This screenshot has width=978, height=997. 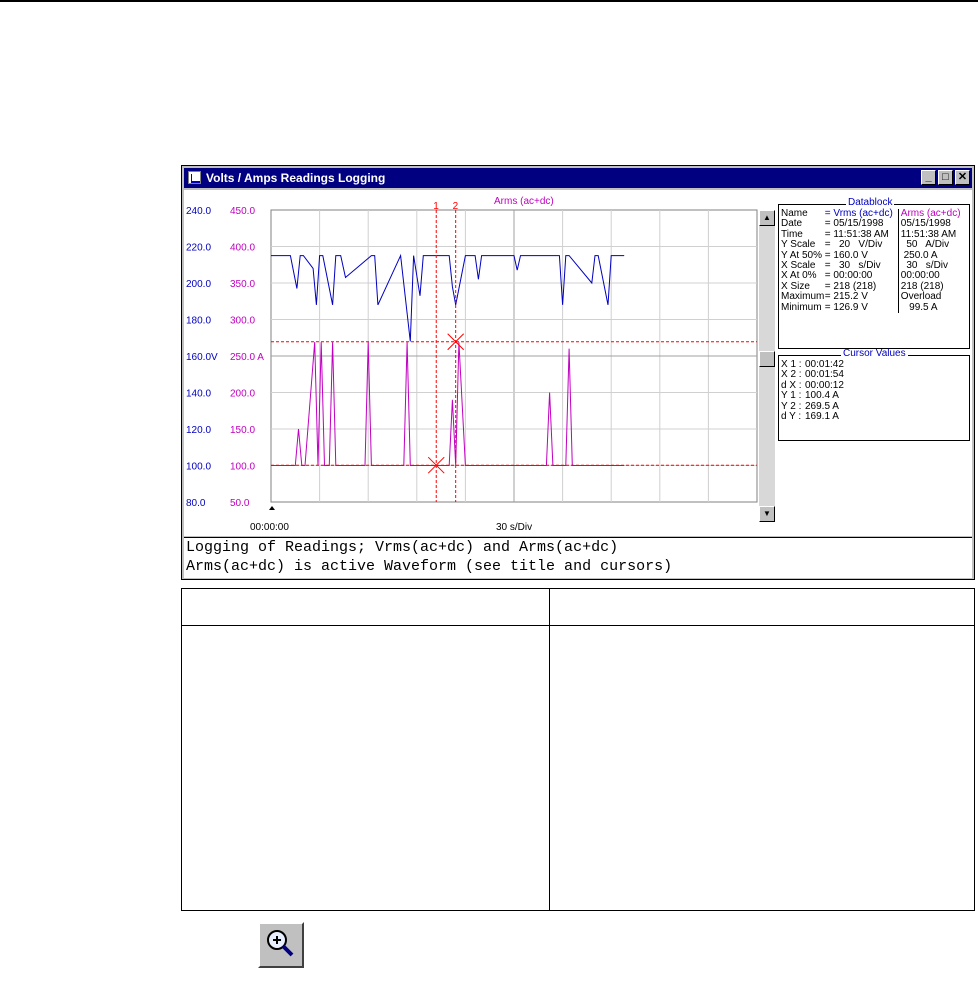 What do you see at coordinates (242, 248) in the screenshot?
I see `amps-tick-label: 400.0` at bounding box center [242, 248].